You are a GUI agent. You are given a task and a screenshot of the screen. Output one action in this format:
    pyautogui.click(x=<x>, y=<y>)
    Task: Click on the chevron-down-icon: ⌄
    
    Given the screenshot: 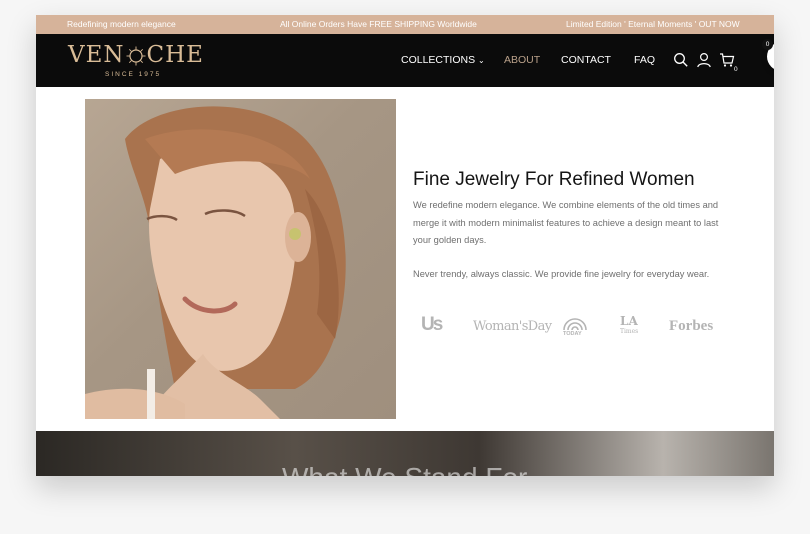 What is the action you would take?
    pyautogui.click(x=481, y=60)
    